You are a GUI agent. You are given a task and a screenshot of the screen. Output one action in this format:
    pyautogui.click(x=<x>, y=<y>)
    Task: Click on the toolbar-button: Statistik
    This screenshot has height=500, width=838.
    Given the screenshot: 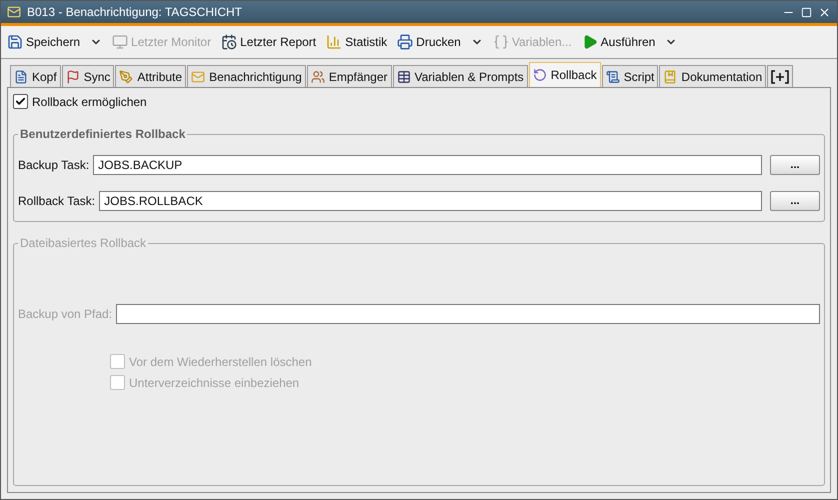 What is the action you would take?
    pyautogui.click(x=357, y=42)
    